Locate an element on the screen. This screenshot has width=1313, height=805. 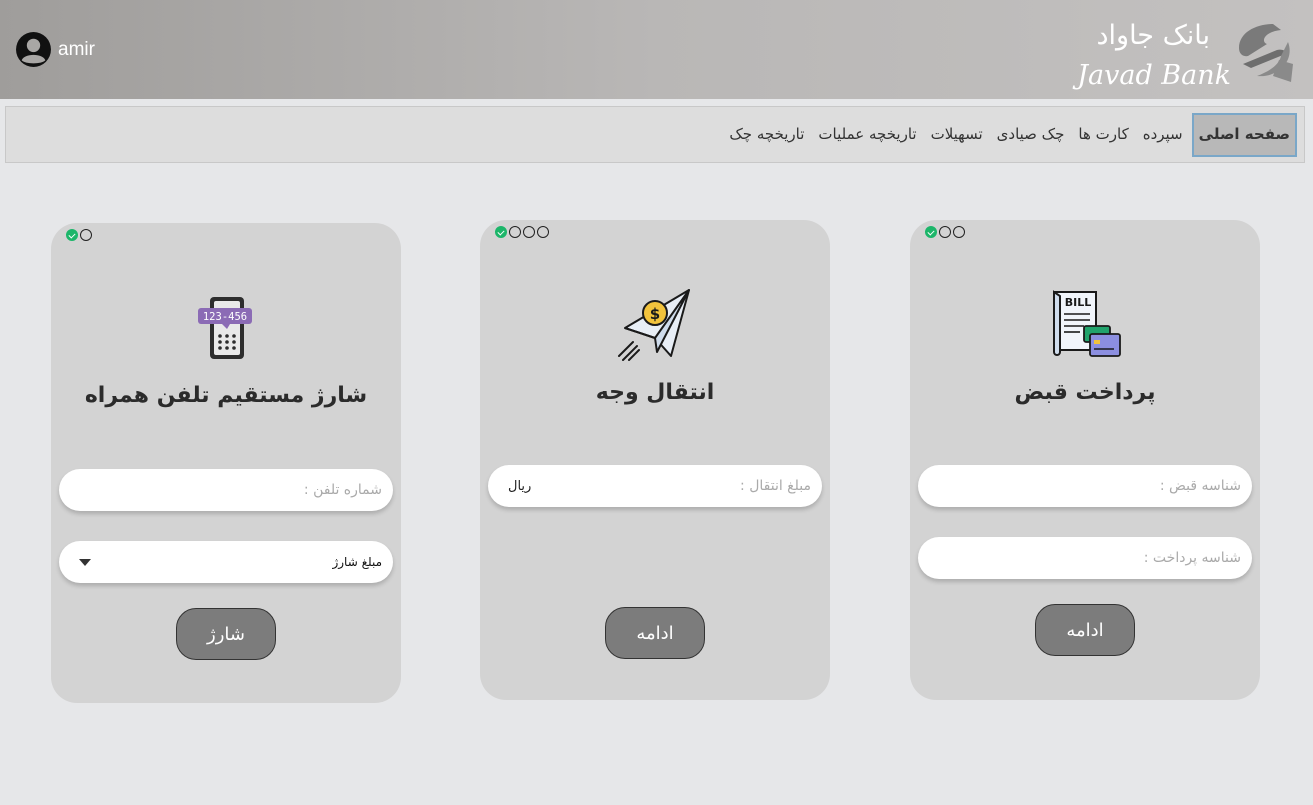
charge-amount-selected: مبلغ شارژ is located at coordinates (357, 562).